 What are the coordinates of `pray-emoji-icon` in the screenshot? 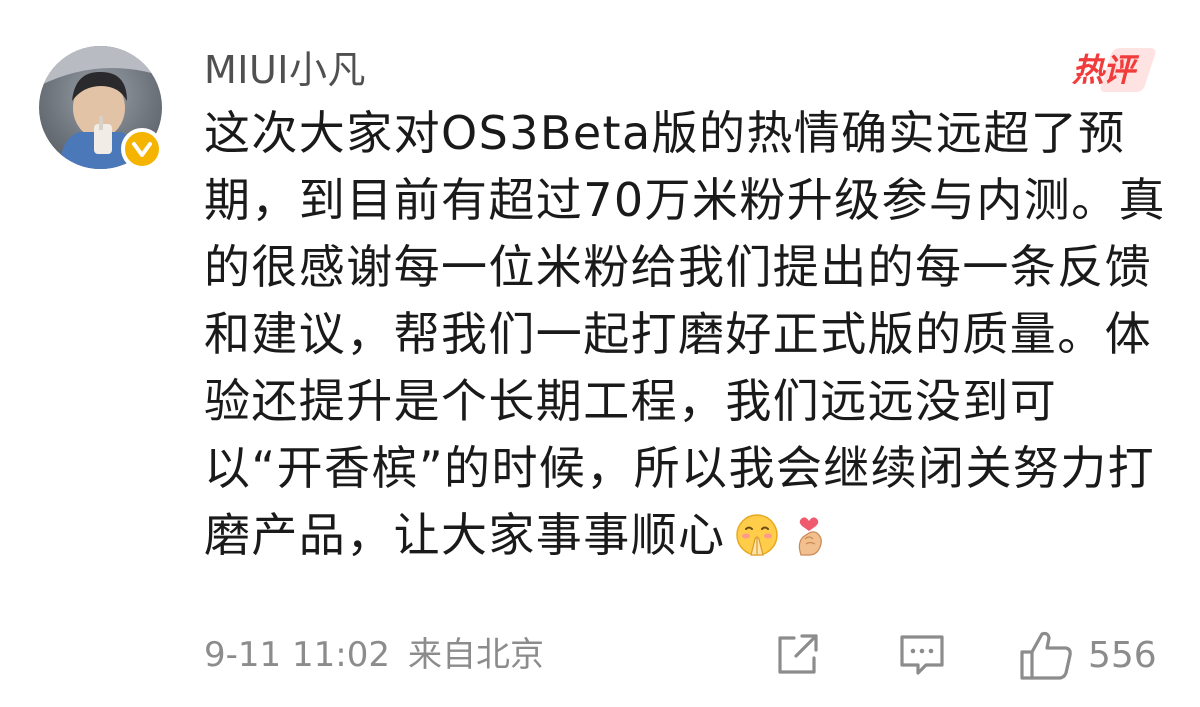 It's located at (757, 532).